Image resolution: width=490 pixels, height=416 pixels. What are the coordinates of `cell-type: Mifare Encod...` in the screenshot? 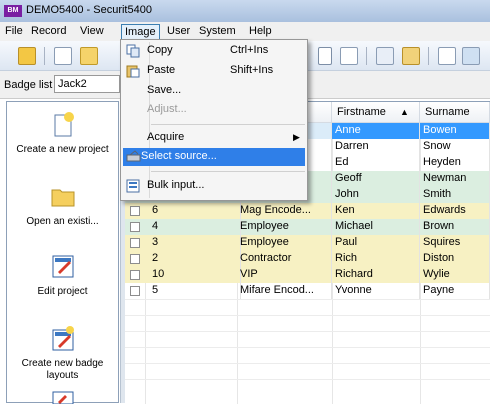 It's located at (284, 291).